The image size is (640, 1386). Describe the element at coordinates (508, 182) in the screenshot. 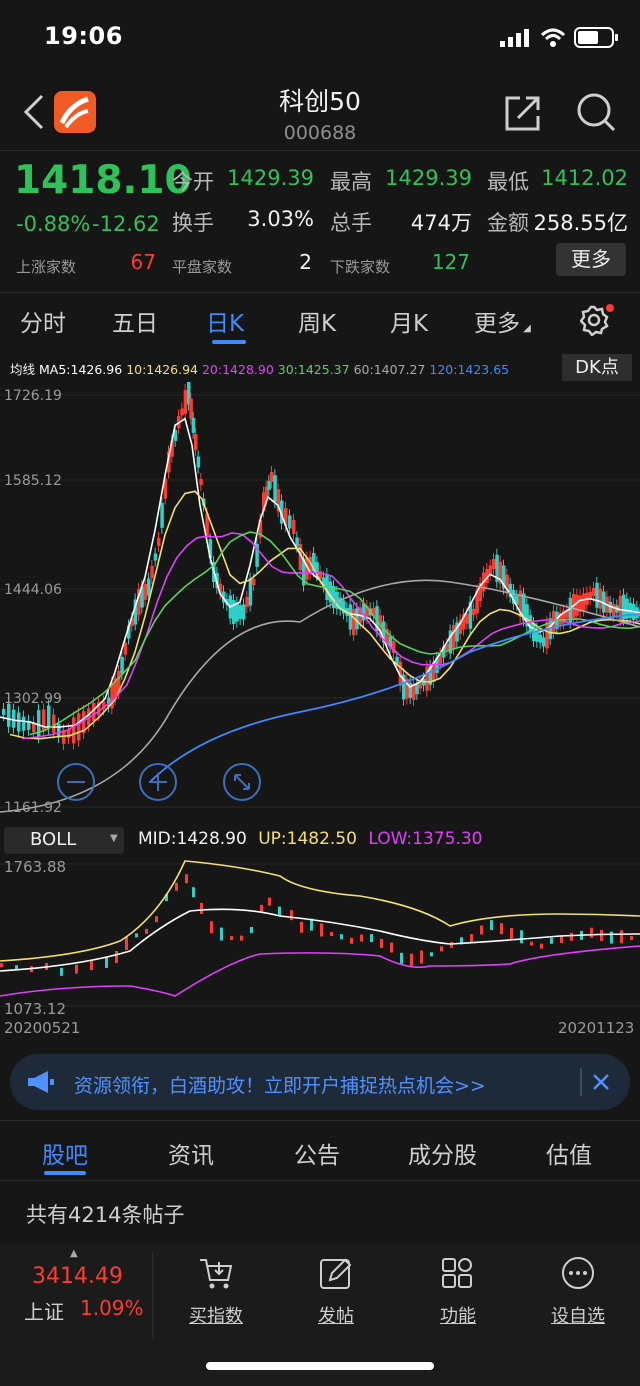

I see `low-label: 最低` at that location.